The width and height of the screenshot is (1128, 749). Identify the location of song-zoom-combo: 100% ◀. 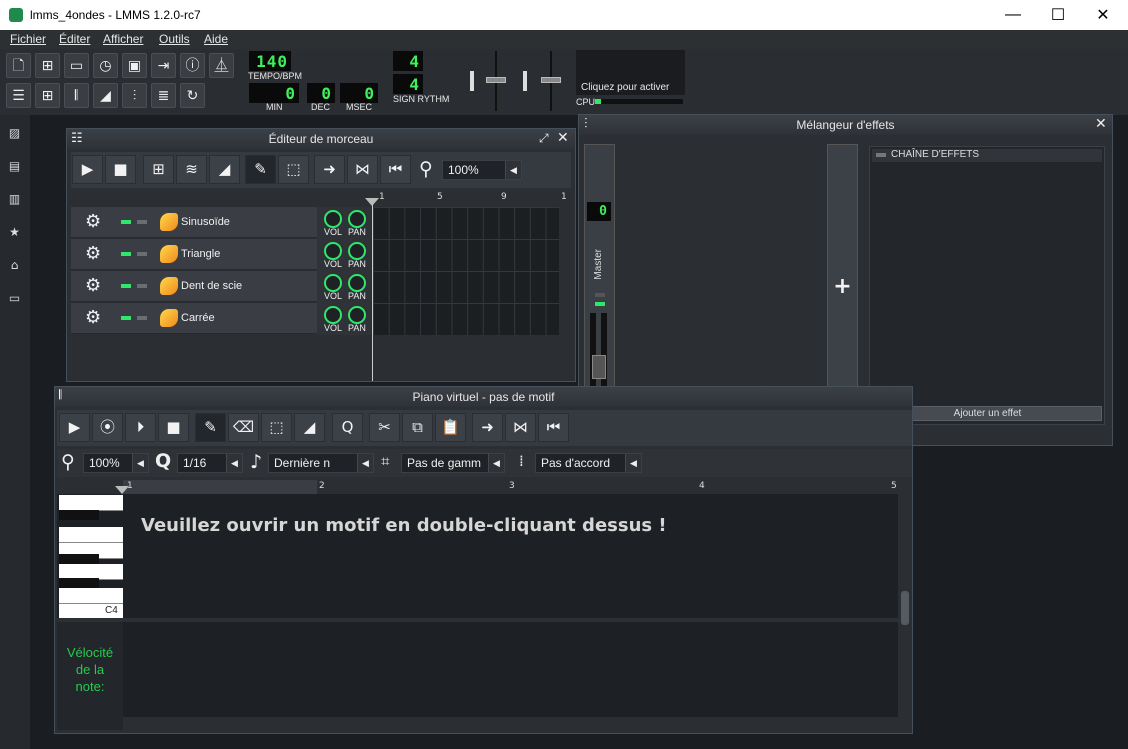
(482, 170).